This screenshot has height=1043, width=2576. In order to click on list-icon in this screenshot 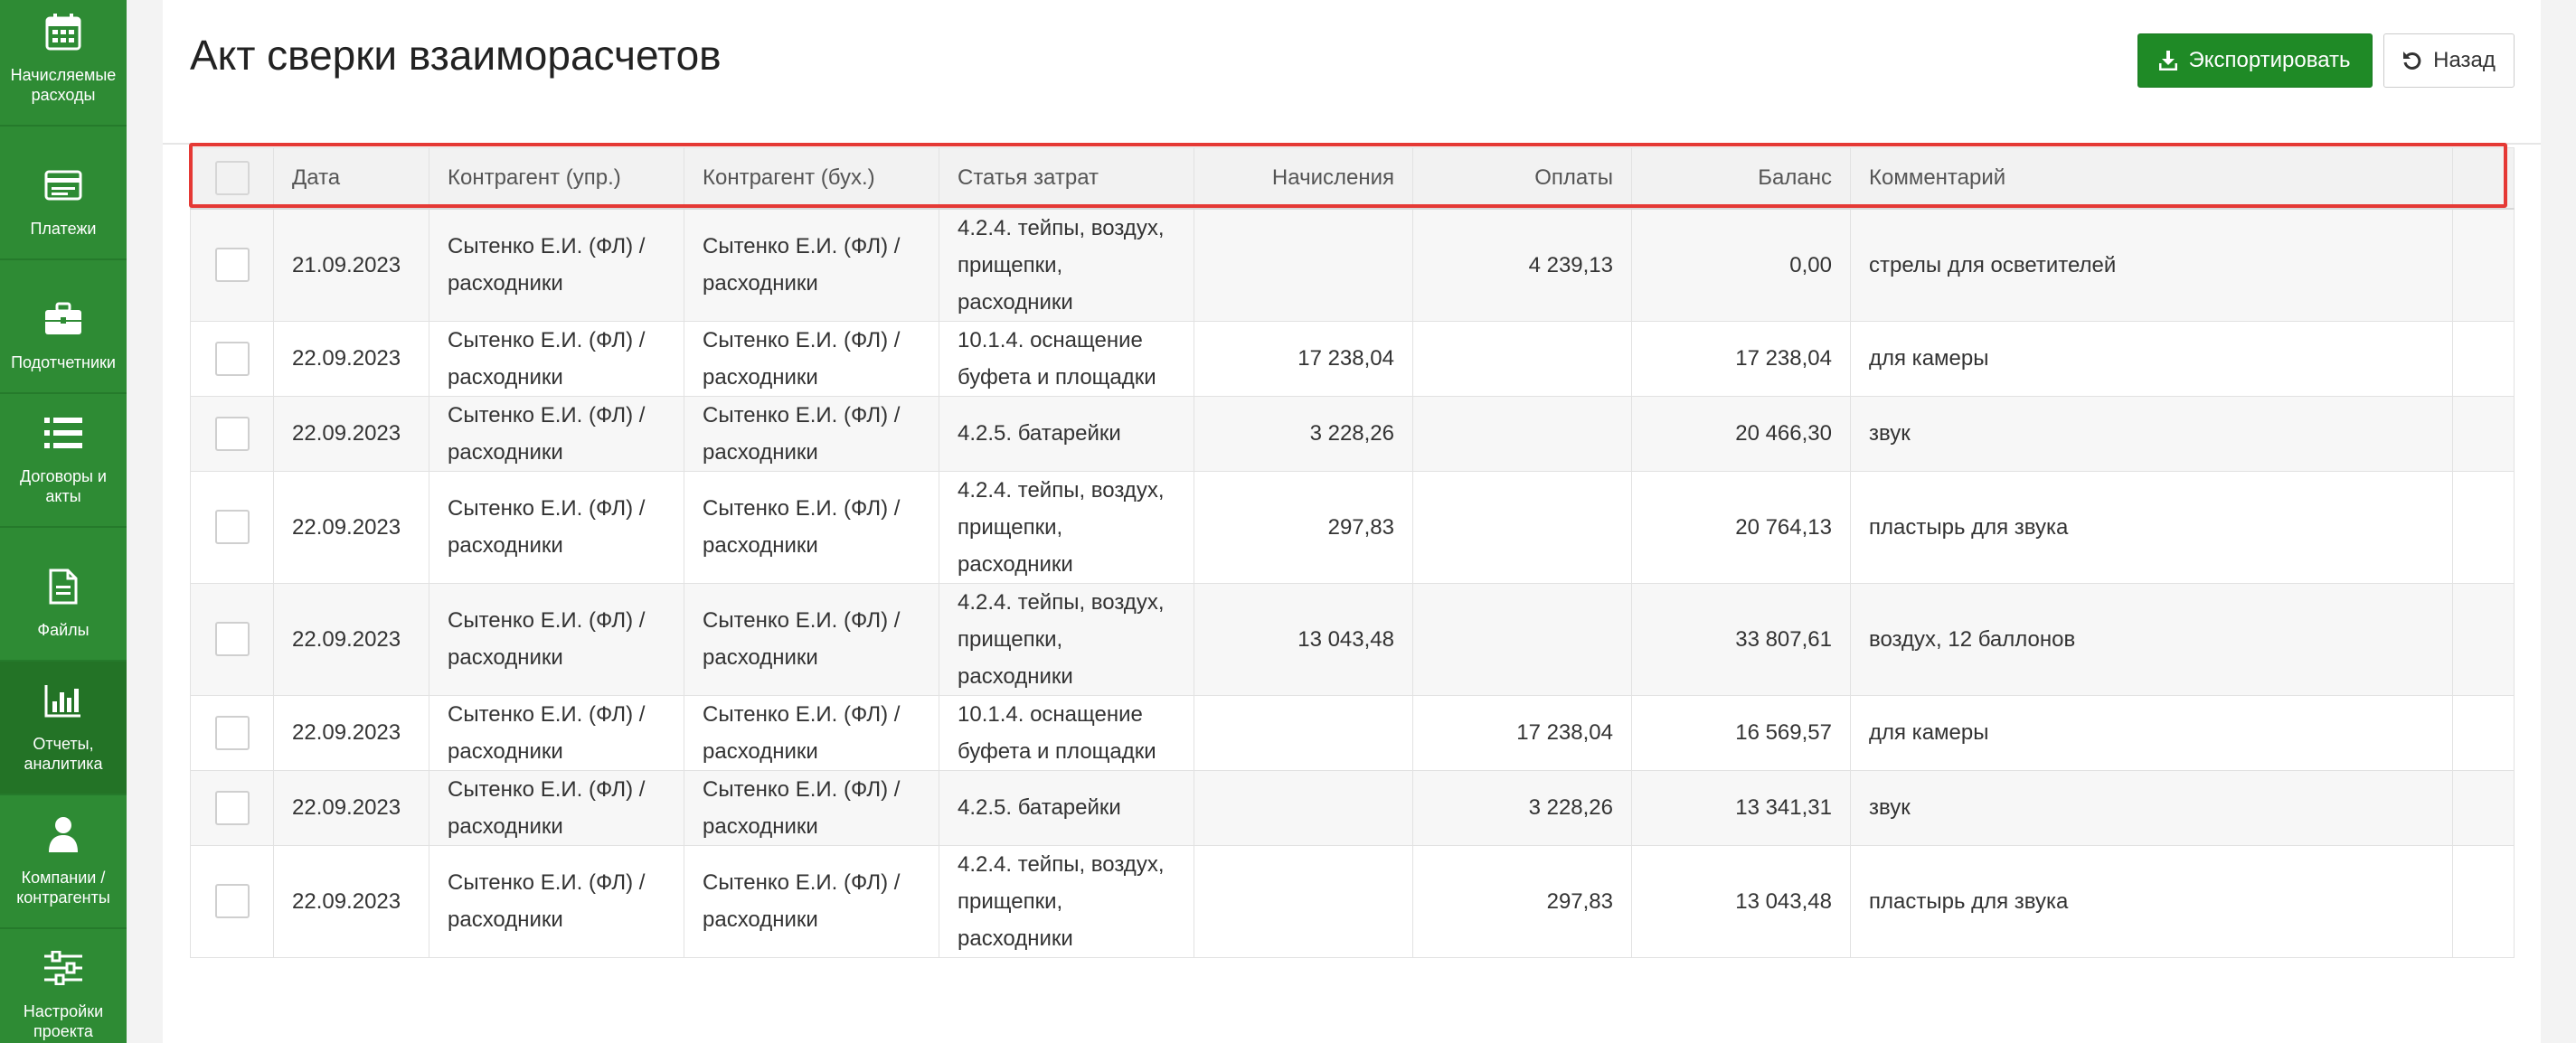, I will do `click(63, 433)`.